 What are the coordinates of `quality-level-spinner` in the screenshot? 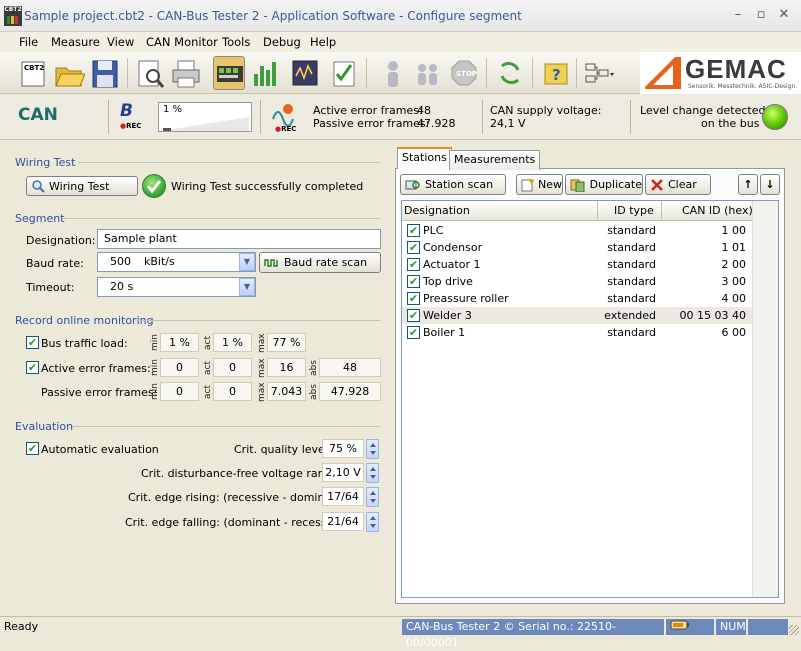 It's located at (372, 449).